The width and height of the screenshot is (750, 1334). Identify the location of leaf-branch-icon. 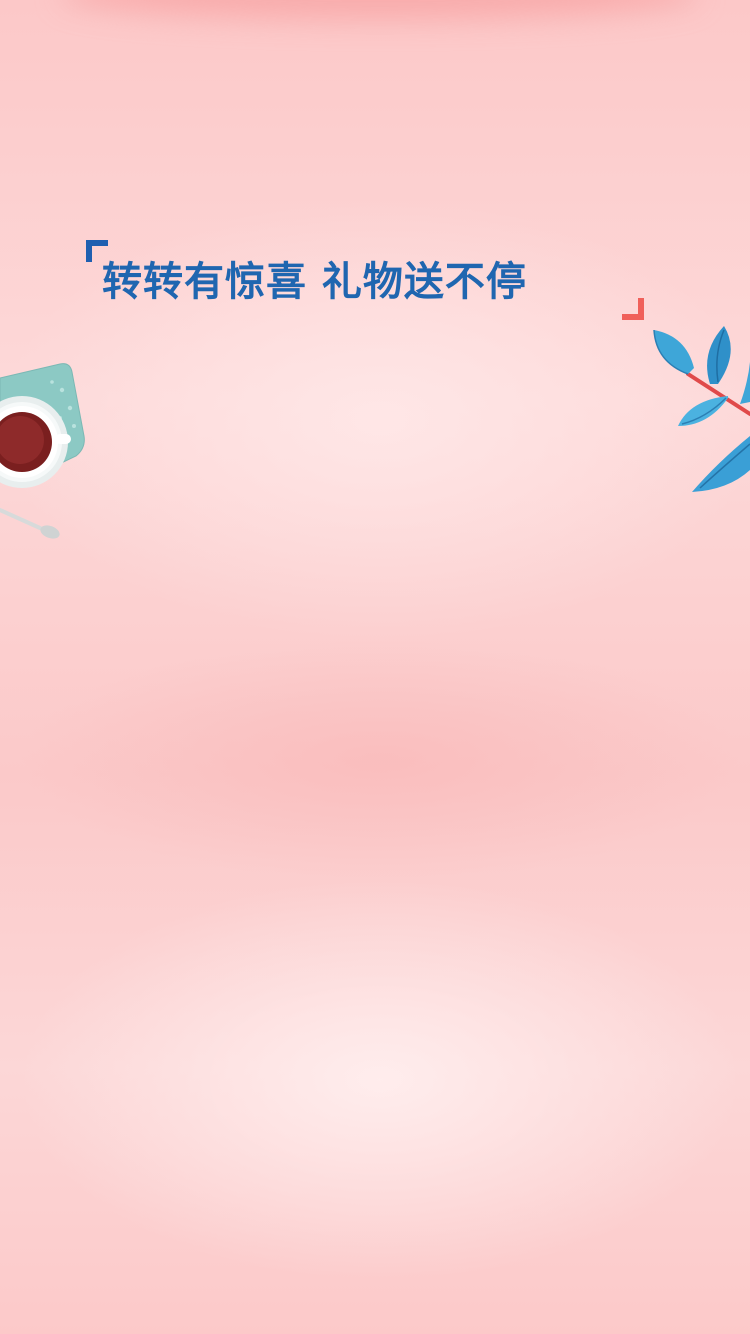
(701, 409).